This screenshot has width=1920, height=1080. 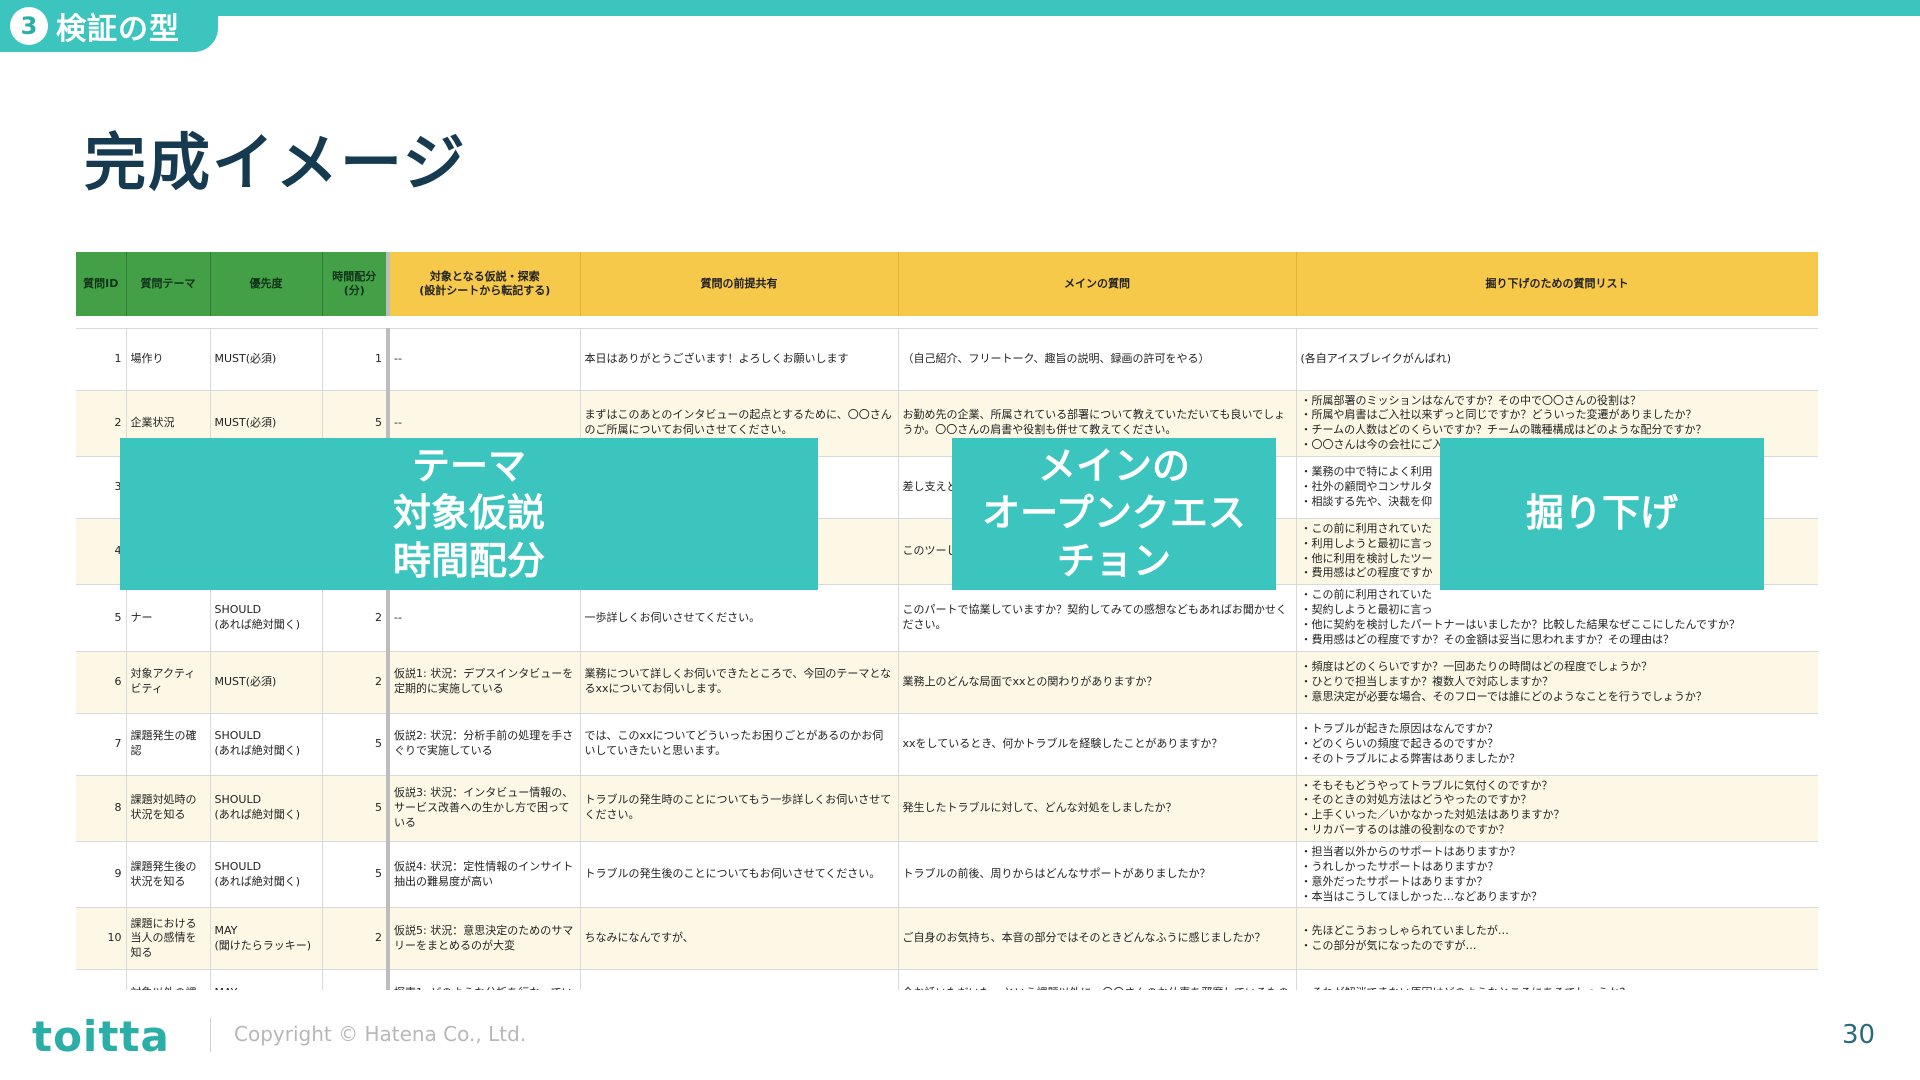 What do you see at coordinates (1114, 514) in the screenshot?
I see `overlay-main-open-question: メインの オープンクエス チョン` at bounding box center [1114, 514].